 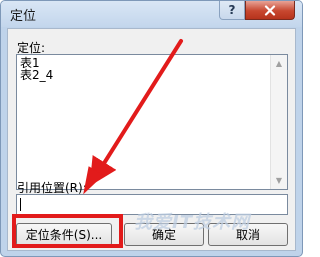 I want to click on close-icon, so click(x=270, y=10).